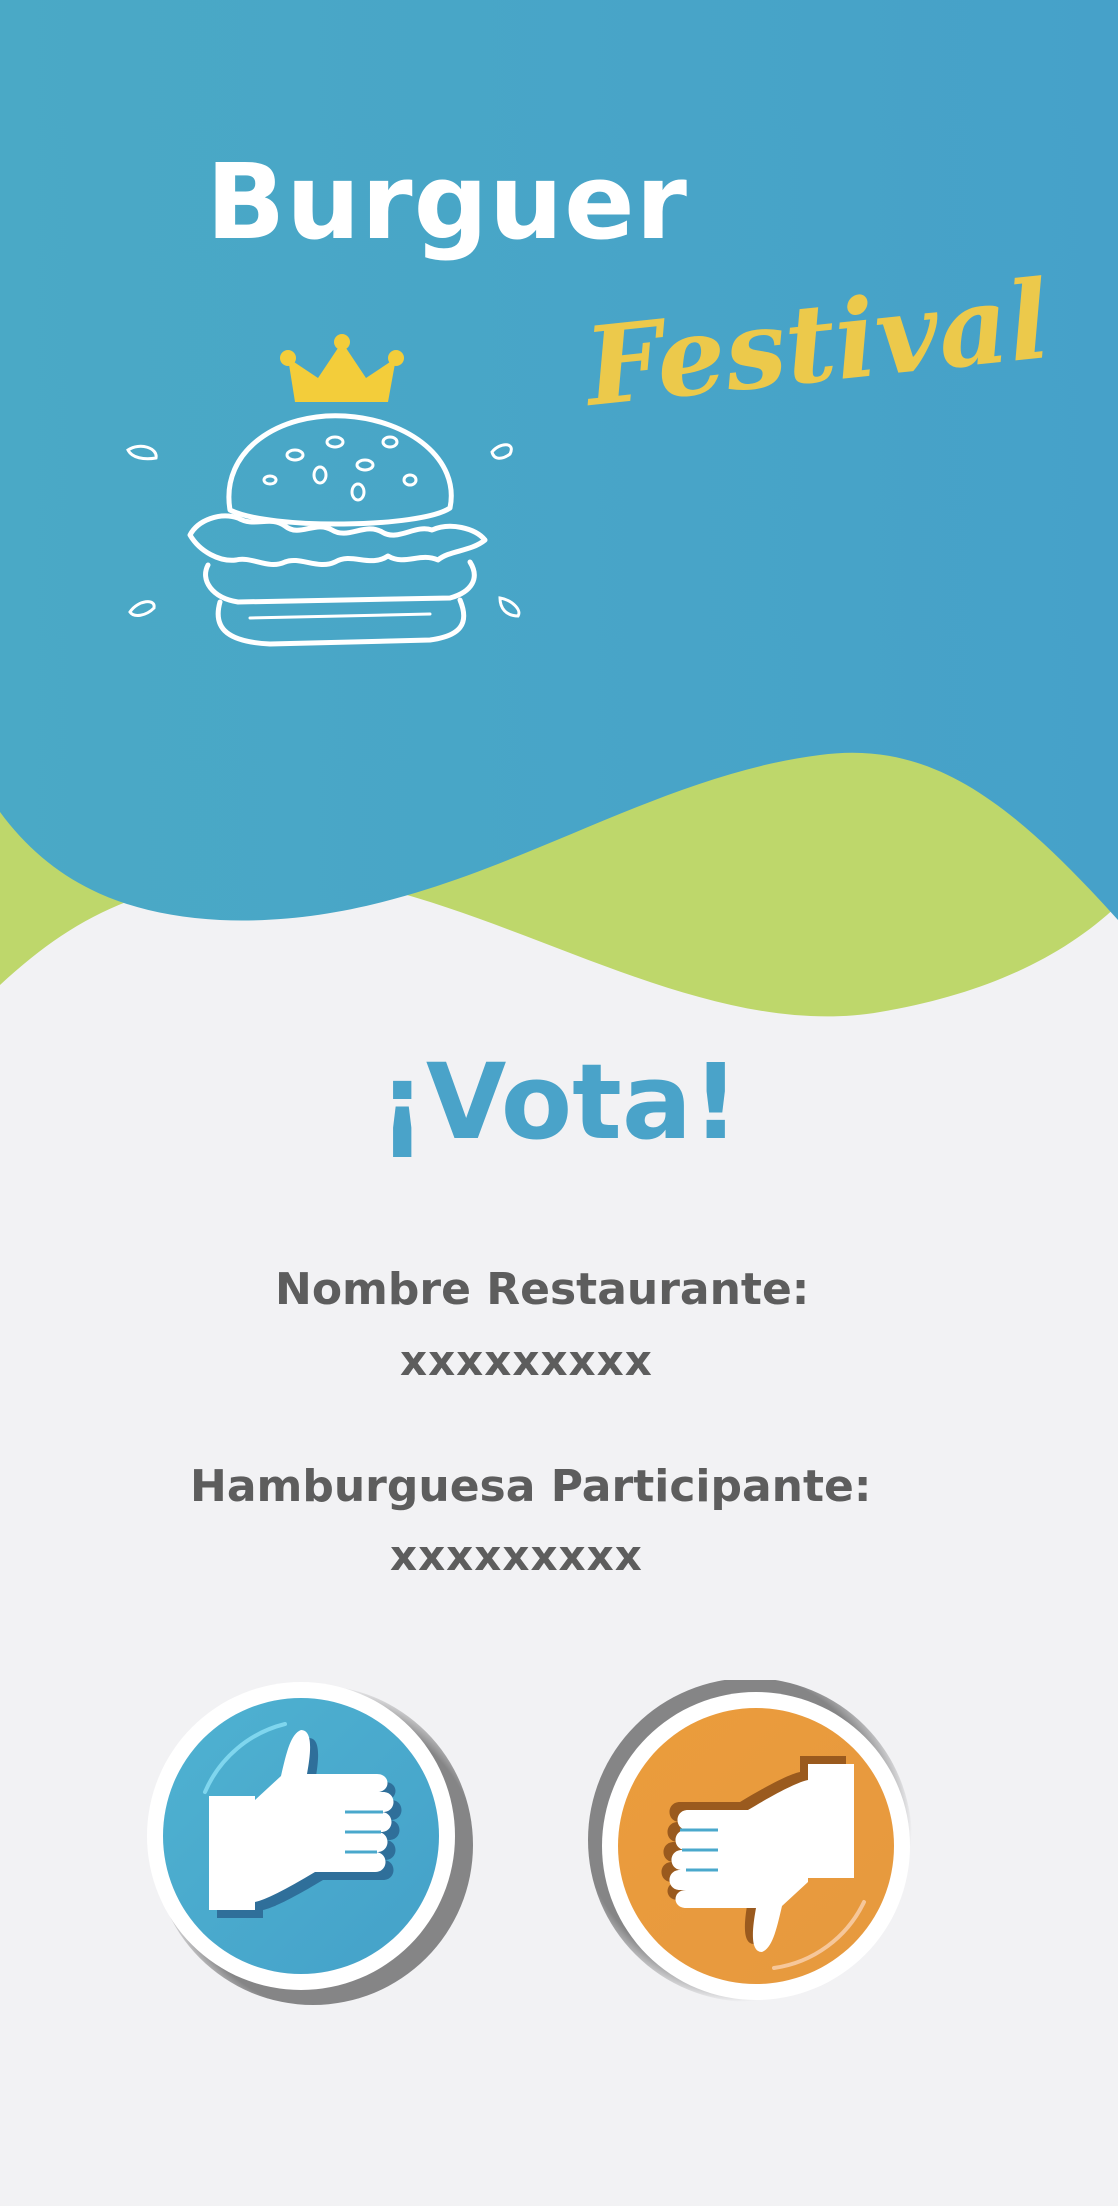 The image size is (1118, 2206). Describe the element at coordinates (323, 490) in the screenshot. I see `crowned-burger-icon` at that location.